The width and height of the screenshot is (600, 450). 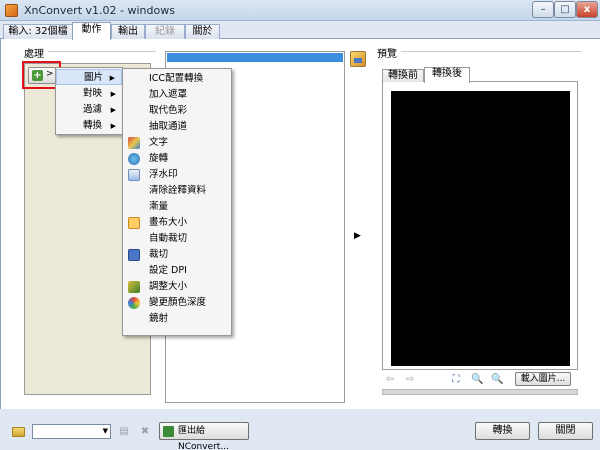 I want to click on convert-button: 轉換, so click(x=502, y=431).